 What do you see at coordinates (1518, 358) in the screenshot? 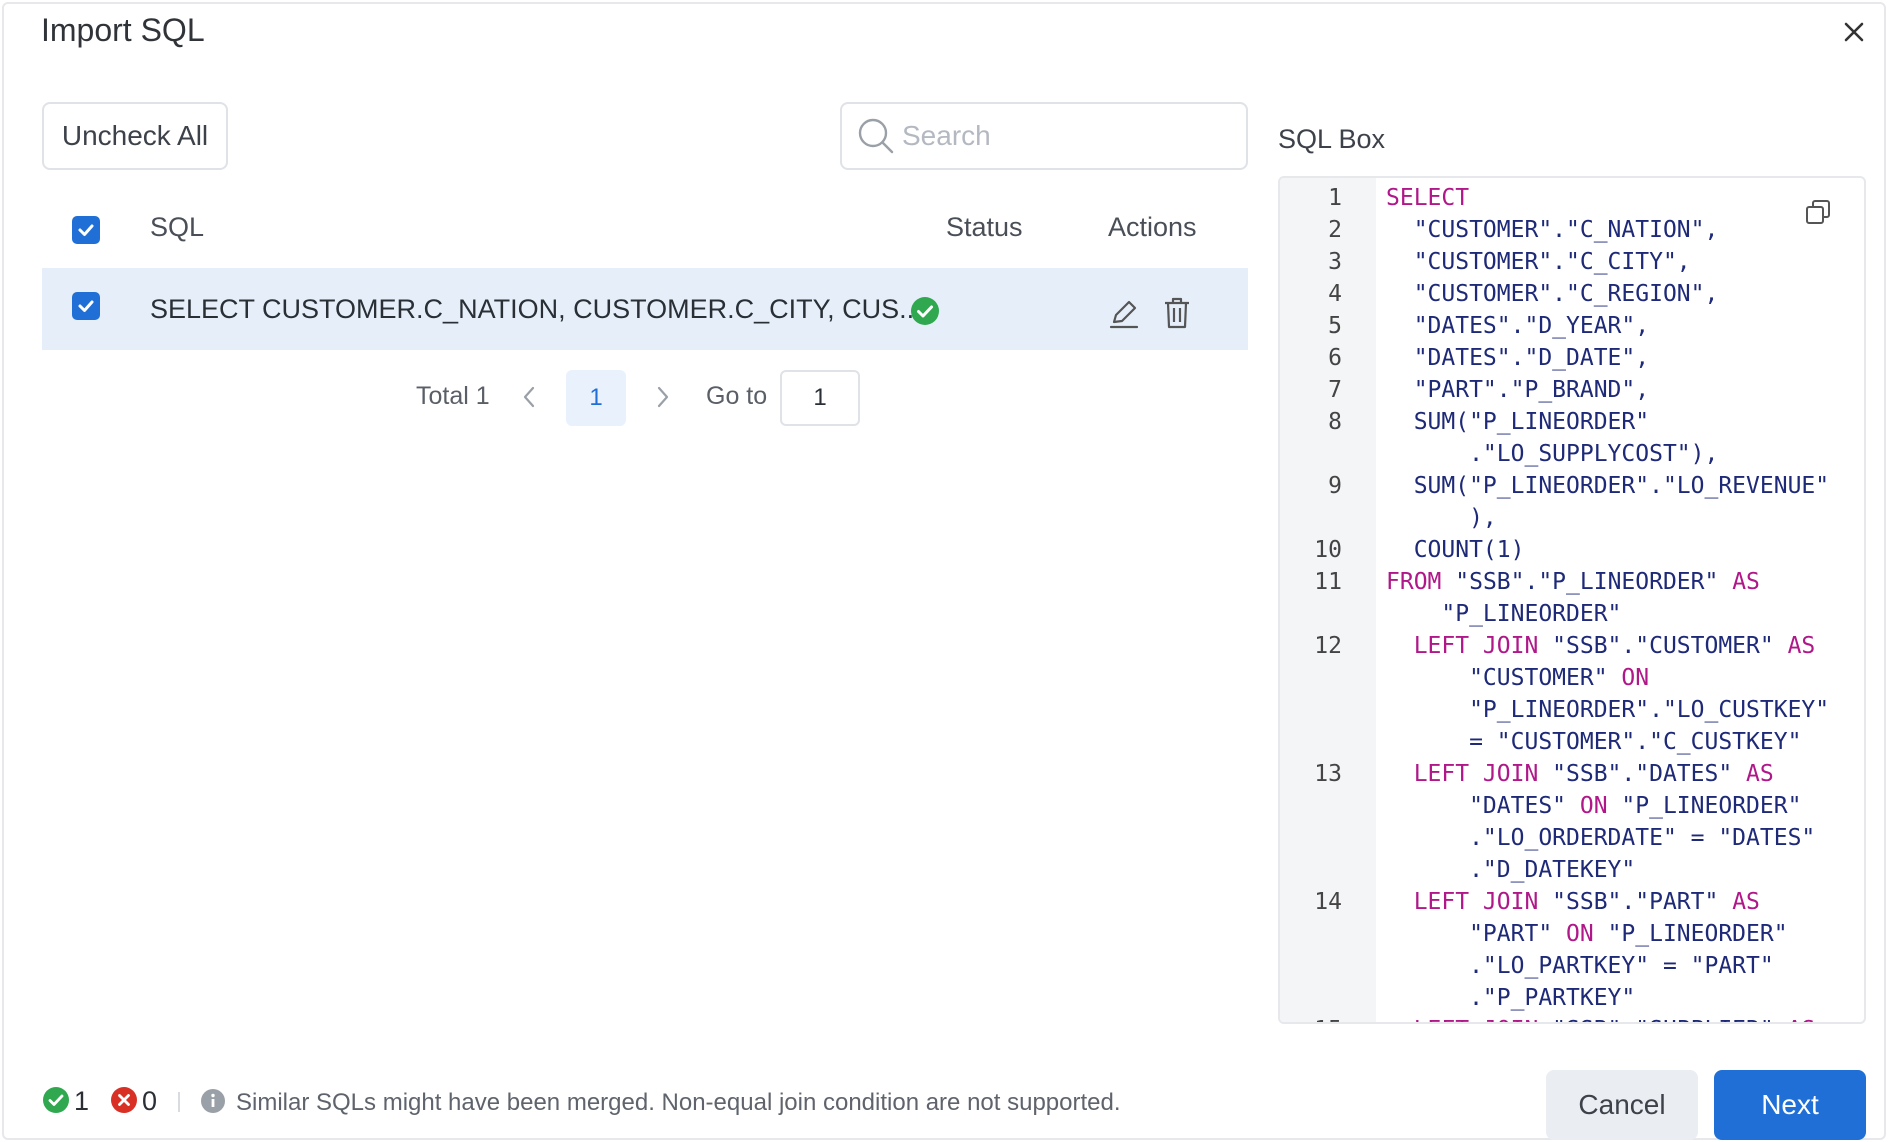
I see `sql-token: "DATES"."D_DATE",` at bounding box center [1518, 358].